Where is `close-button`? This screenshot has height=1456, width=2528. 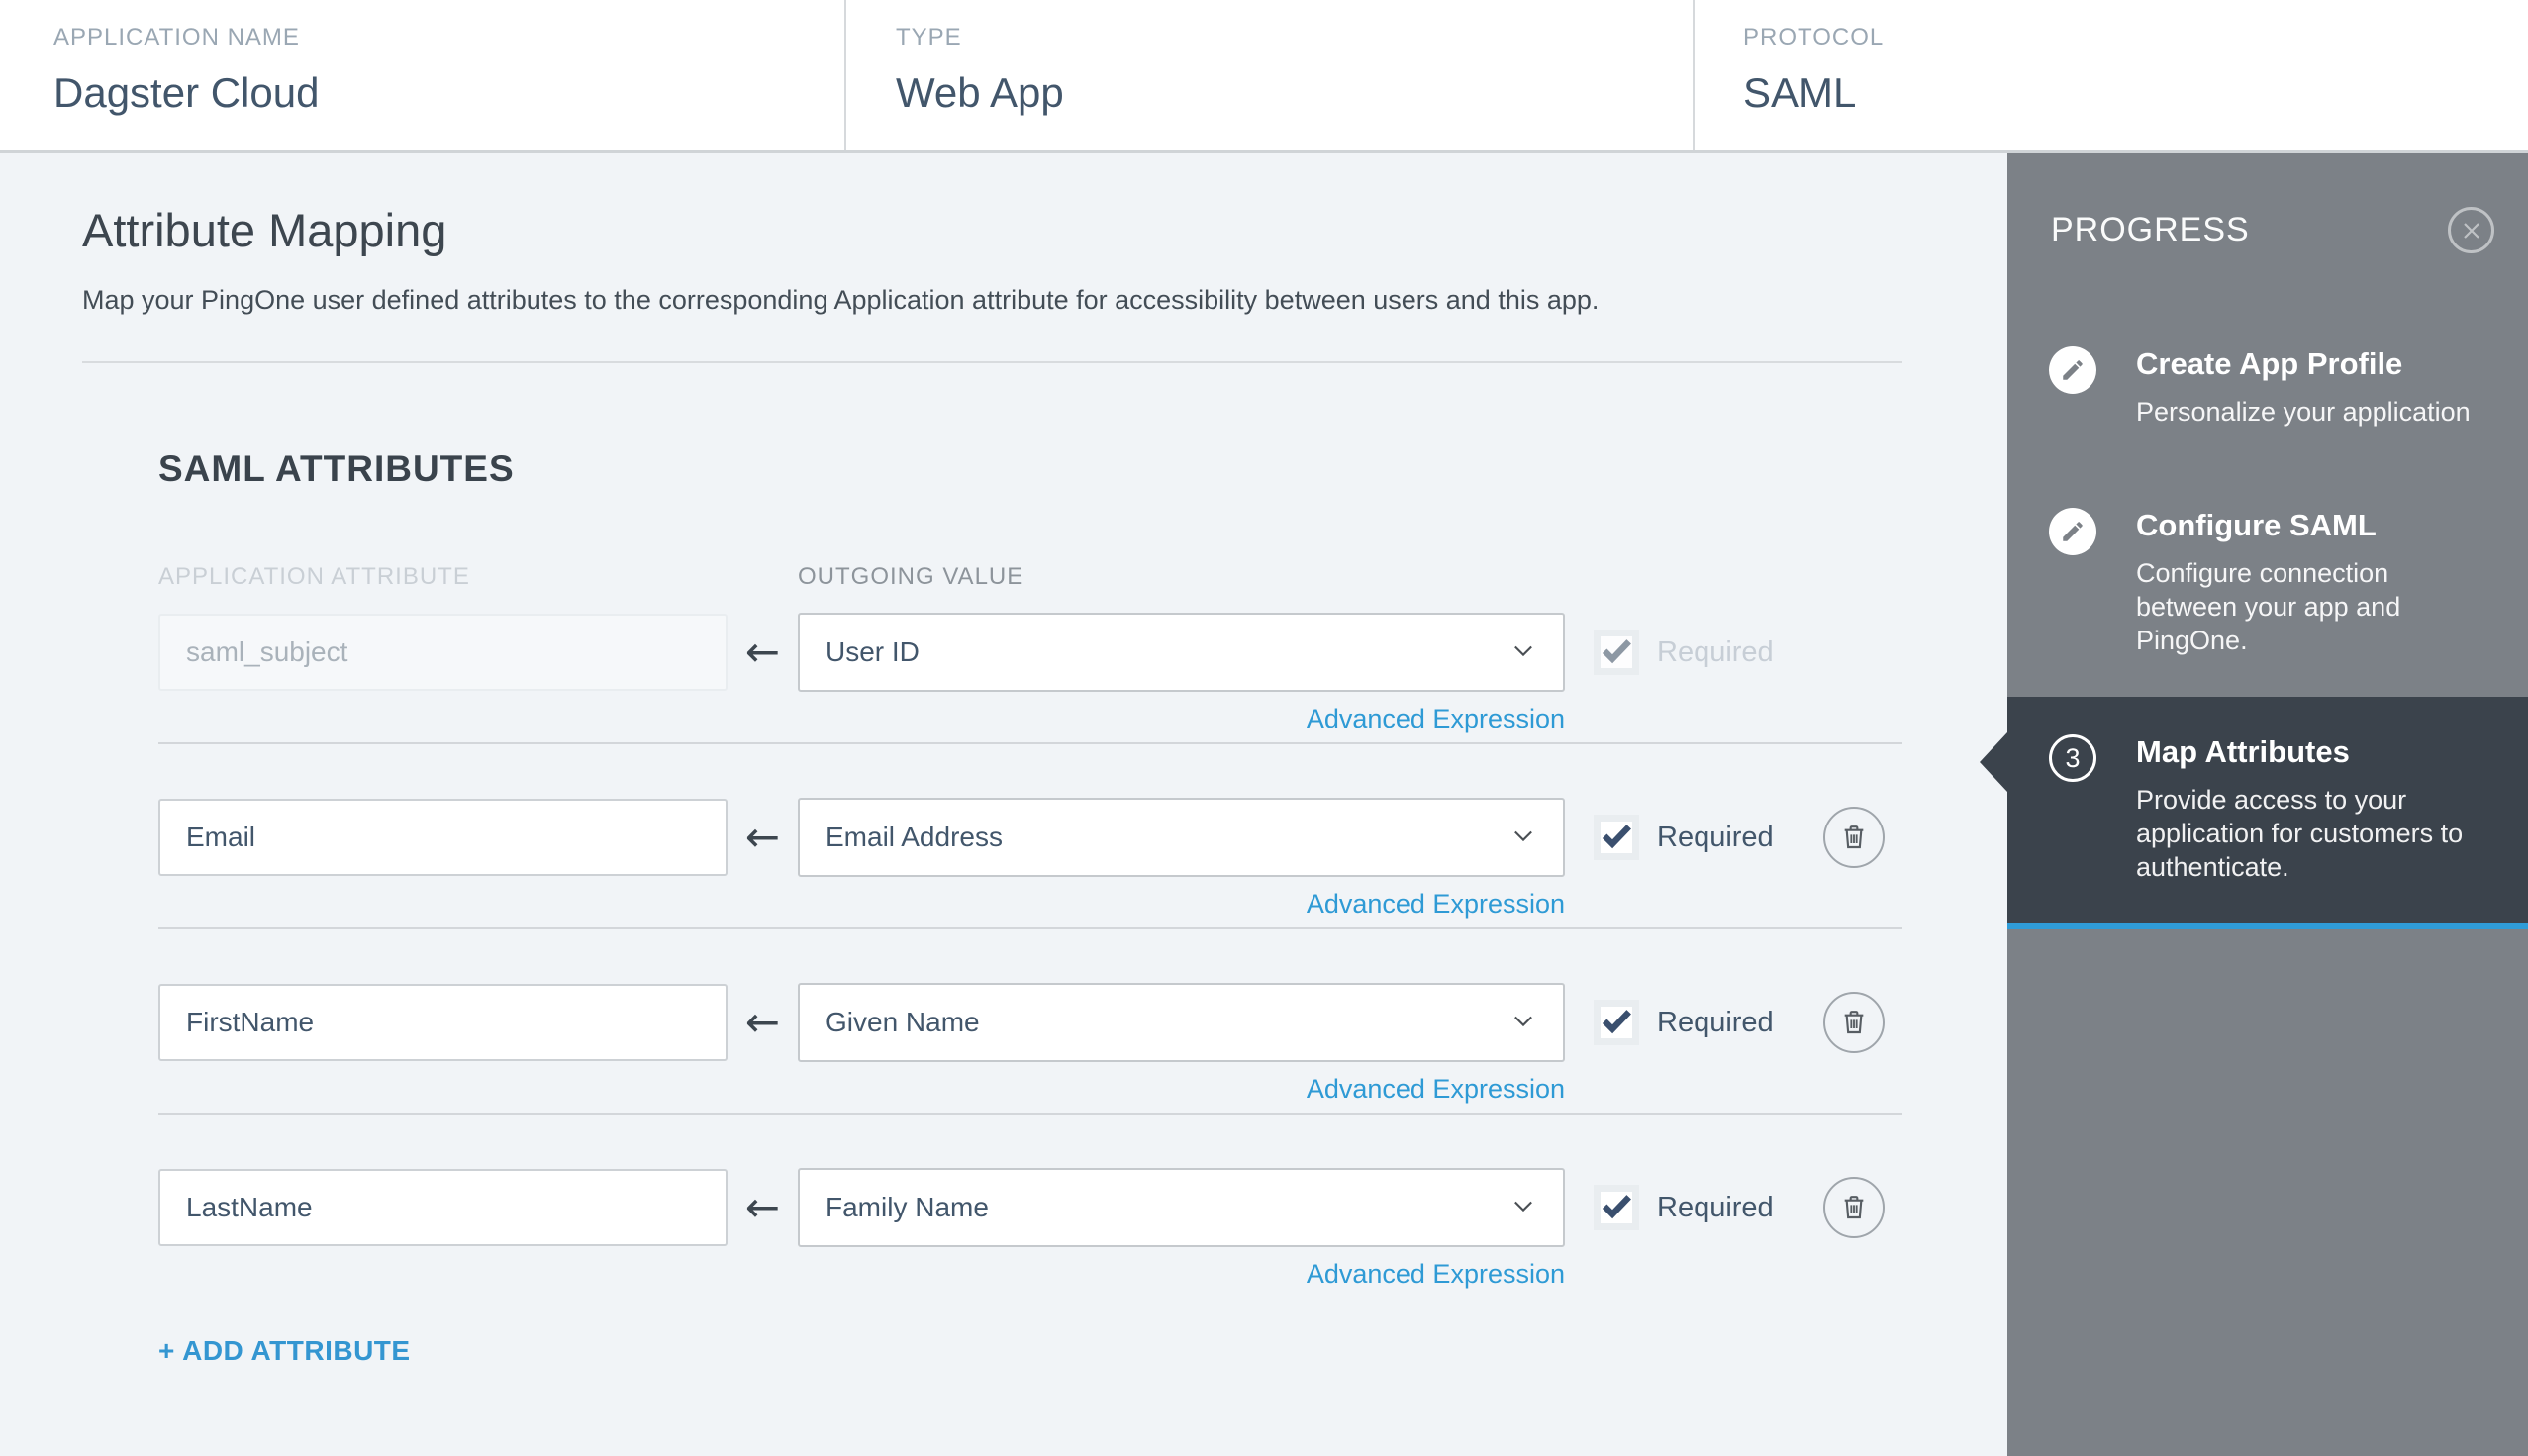
close-button is located at coordinates (2471, 230).